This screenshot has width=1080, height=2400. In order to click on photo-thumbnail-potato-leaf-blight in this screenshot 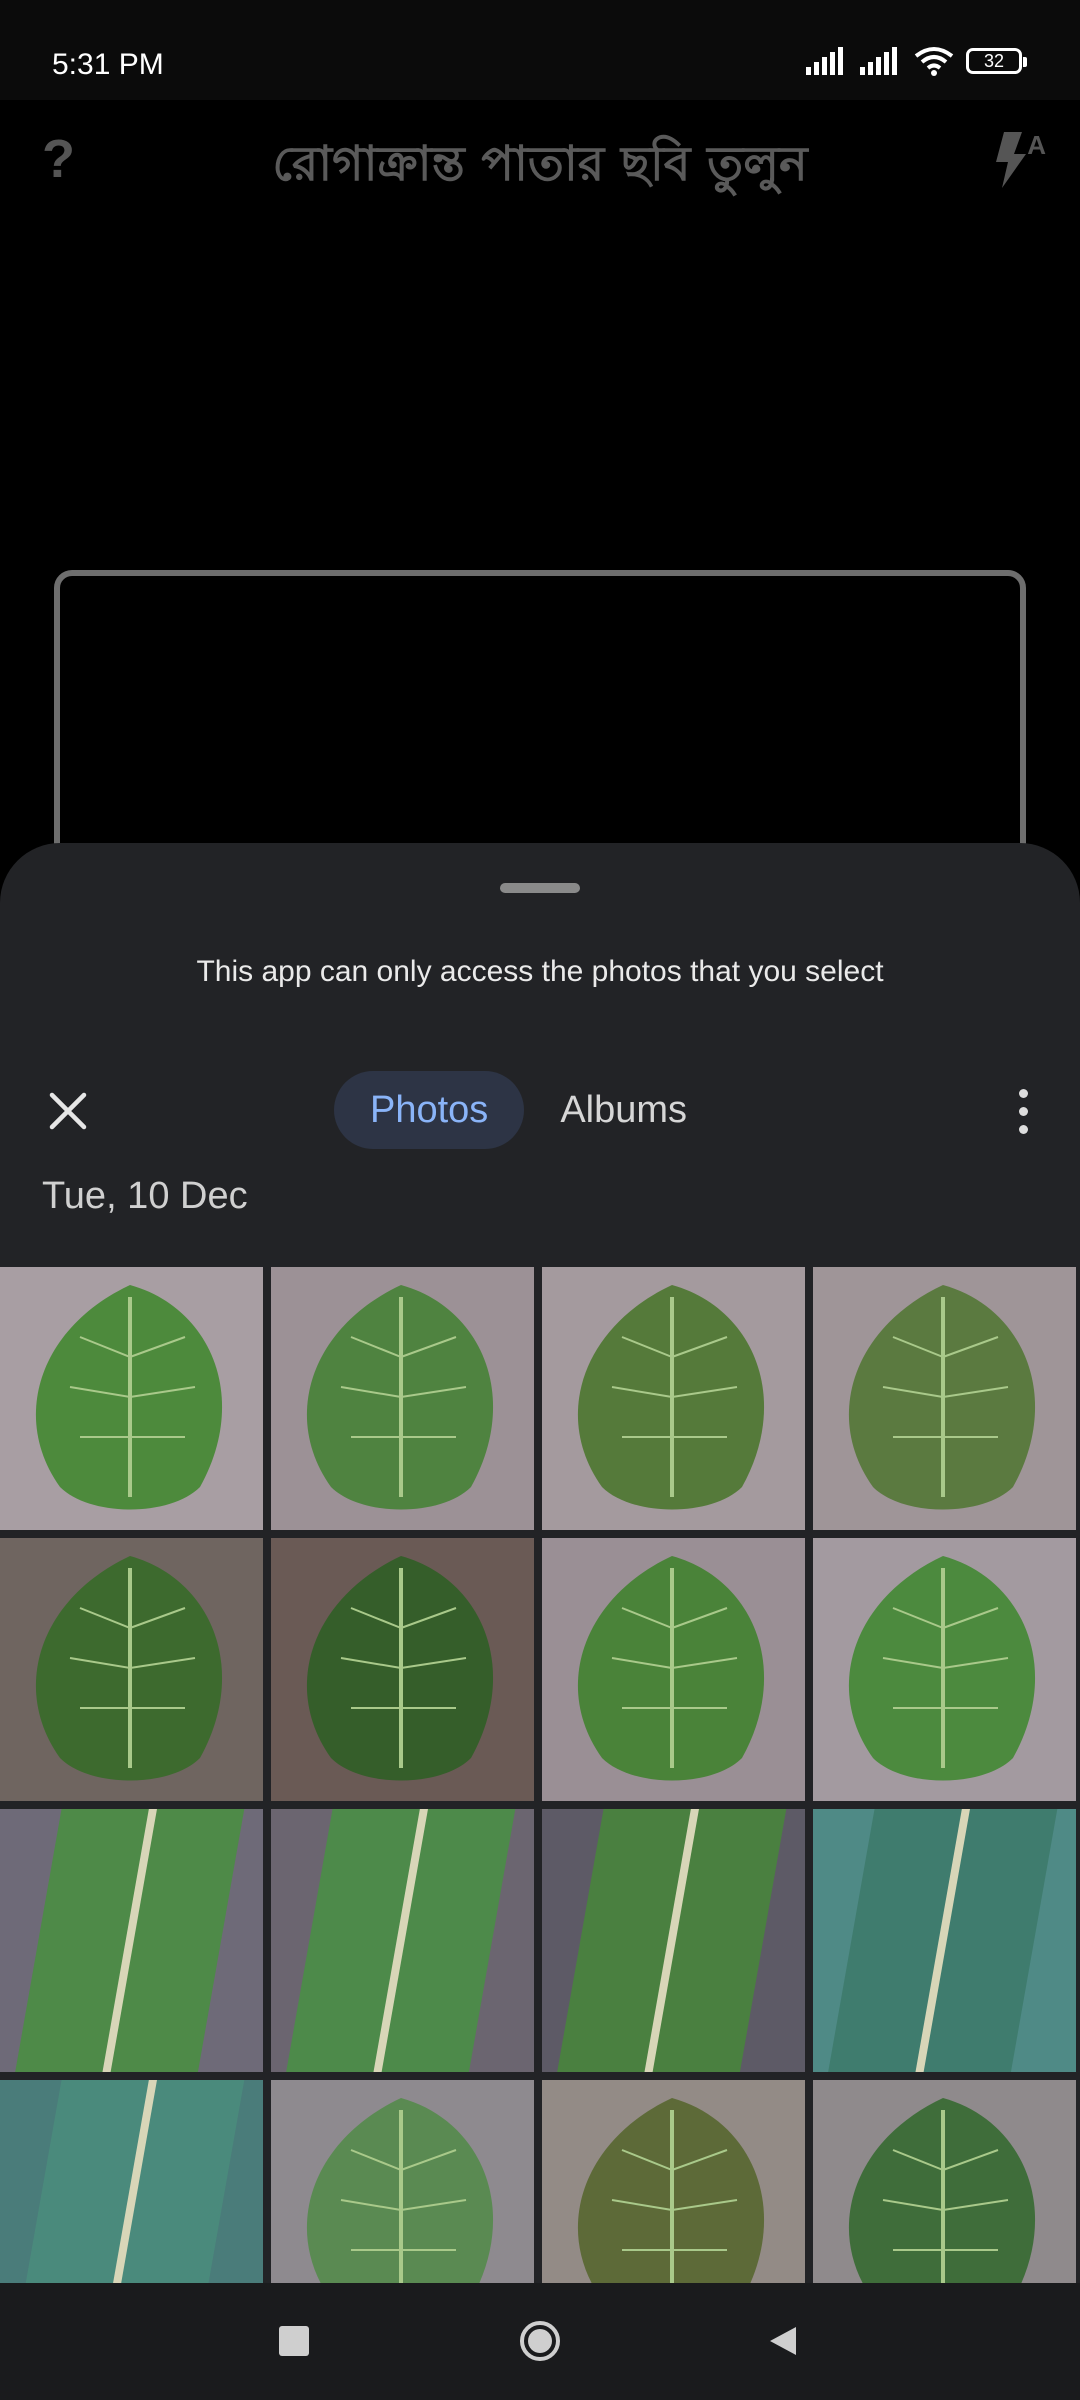, I will do `click(673, 1398)`.